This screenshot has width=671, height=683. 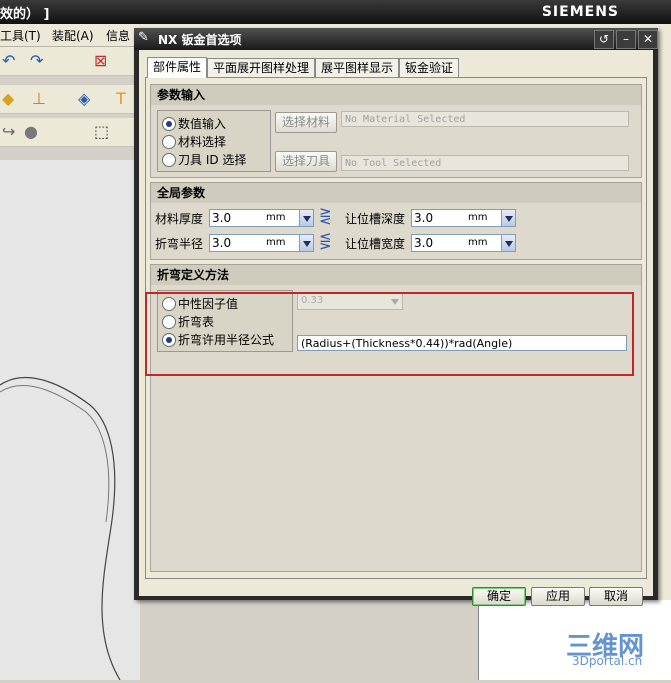 What do you see at coordinates (202, 142) in the screenshot?
I see `radio-label: 材料选择` at bounding box center [202, 142].